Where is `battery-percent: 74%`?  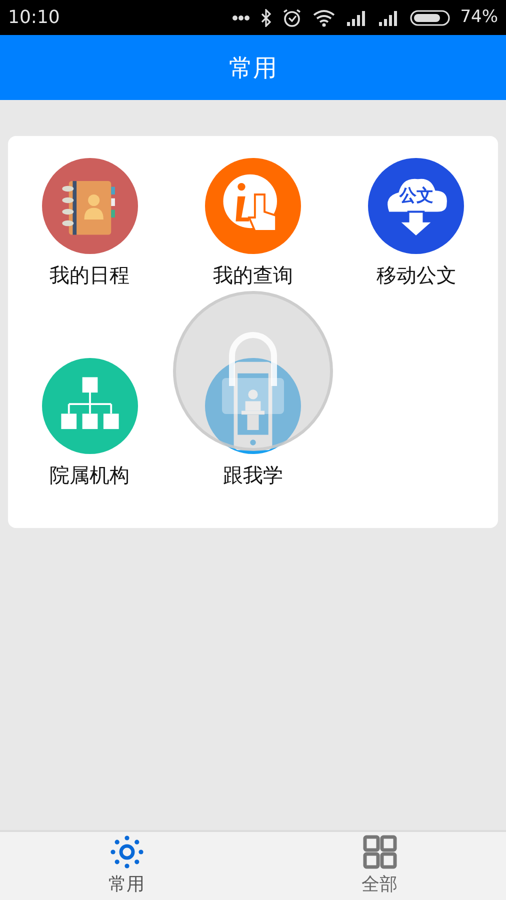
battery-percent: 74% is located at coordinates (479, 17).